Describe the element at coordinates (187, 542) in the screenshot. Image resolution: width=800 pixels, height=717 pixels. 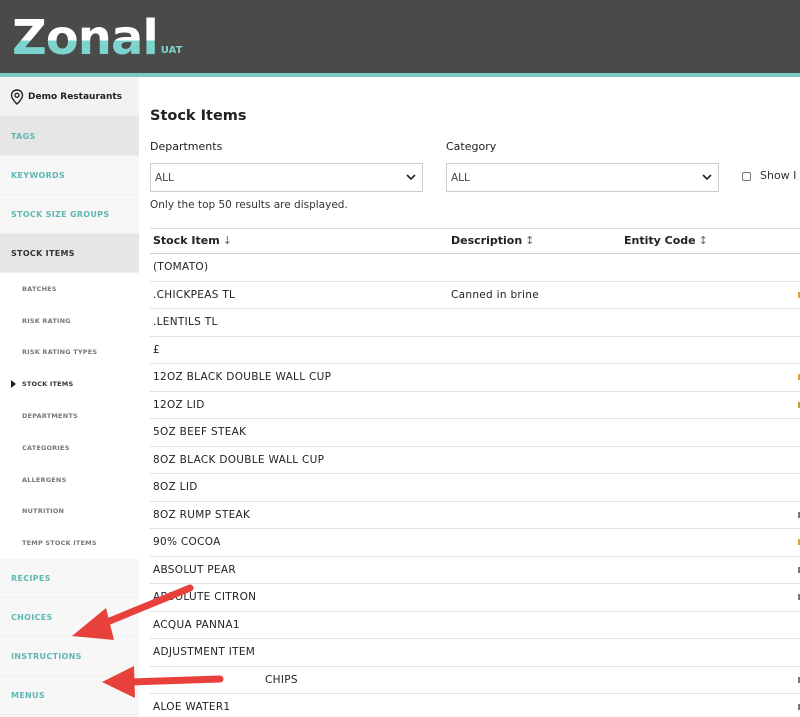
I see `stock-item-cell: 90% COCOA` at that location.